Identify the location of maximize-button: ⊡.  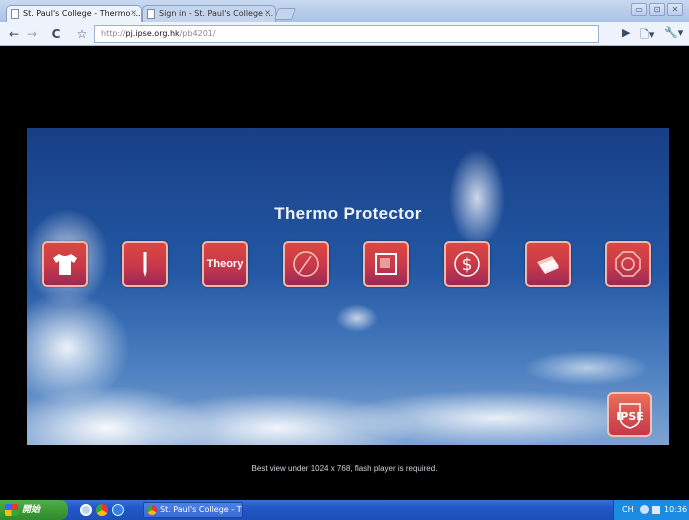
(657, 9).